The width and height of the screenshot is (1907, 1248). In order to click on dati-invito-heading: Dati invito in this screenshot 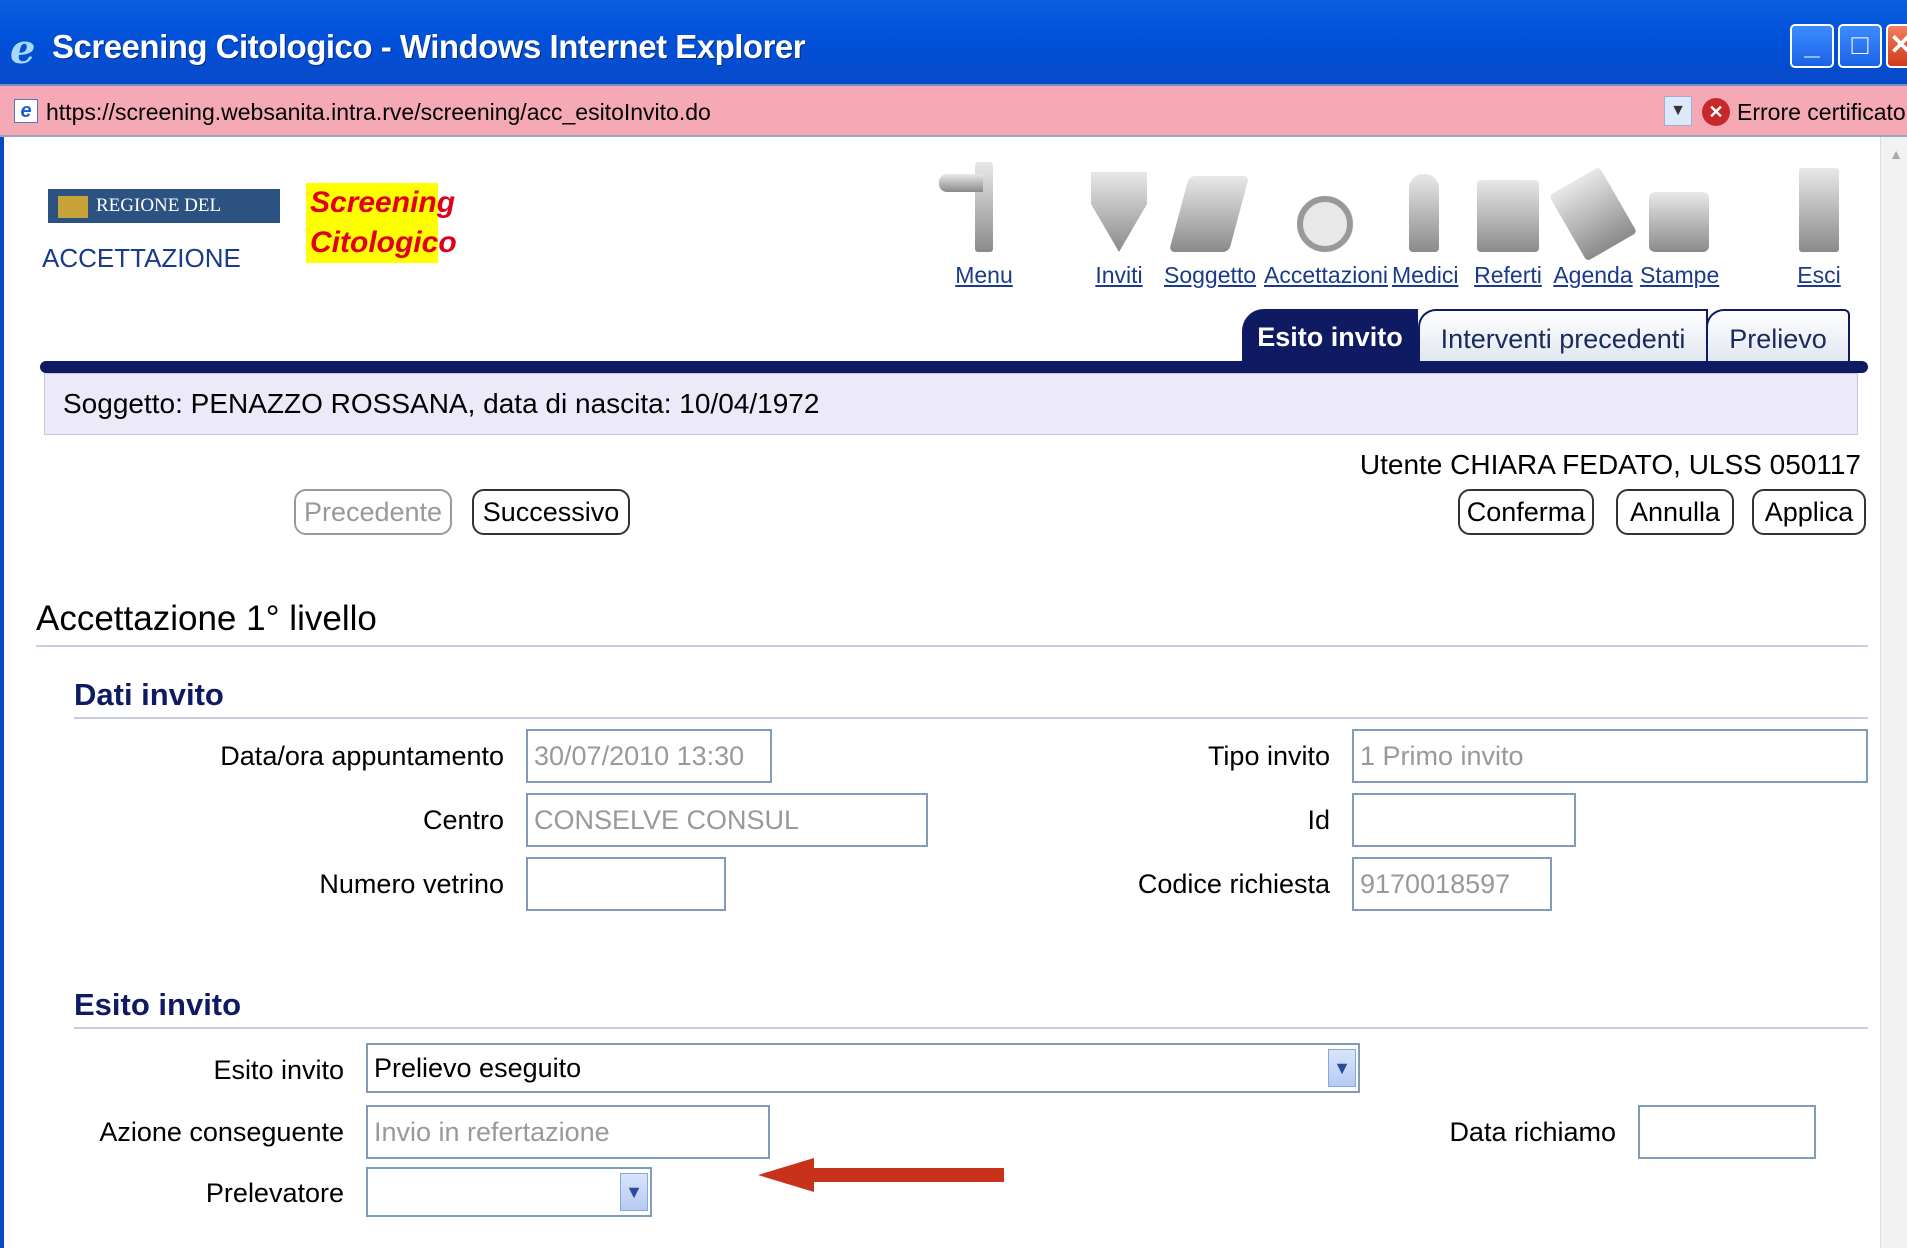, I will do `click(149, 694)`.